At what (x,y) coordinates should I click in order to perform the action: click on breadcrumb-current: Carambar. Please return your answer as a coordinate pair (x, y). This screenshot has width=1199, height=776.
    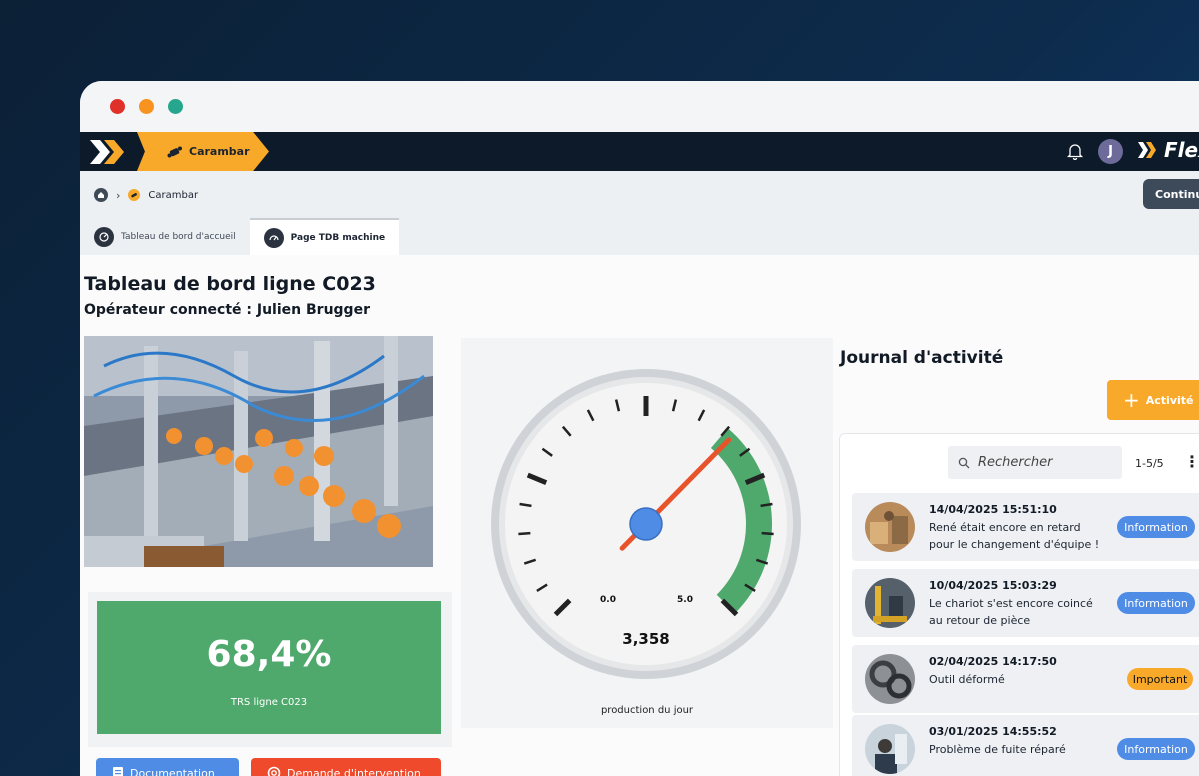
    Looking at the image, I should click on (173, 195).